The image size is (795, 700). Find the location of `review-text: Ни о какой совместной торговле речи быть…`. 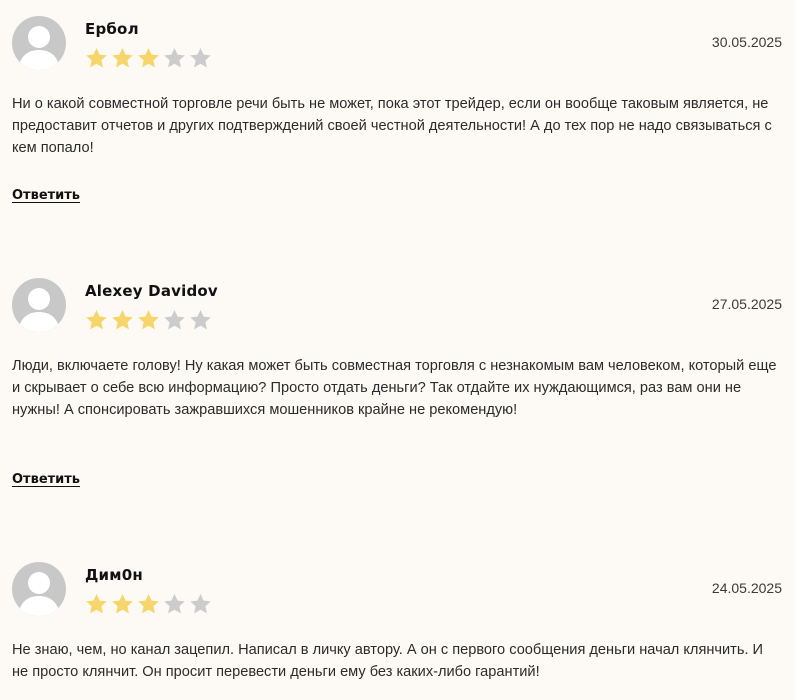

review-text: Ни о какой совместной торговле речи быть… is located at coordinates (392, 126).